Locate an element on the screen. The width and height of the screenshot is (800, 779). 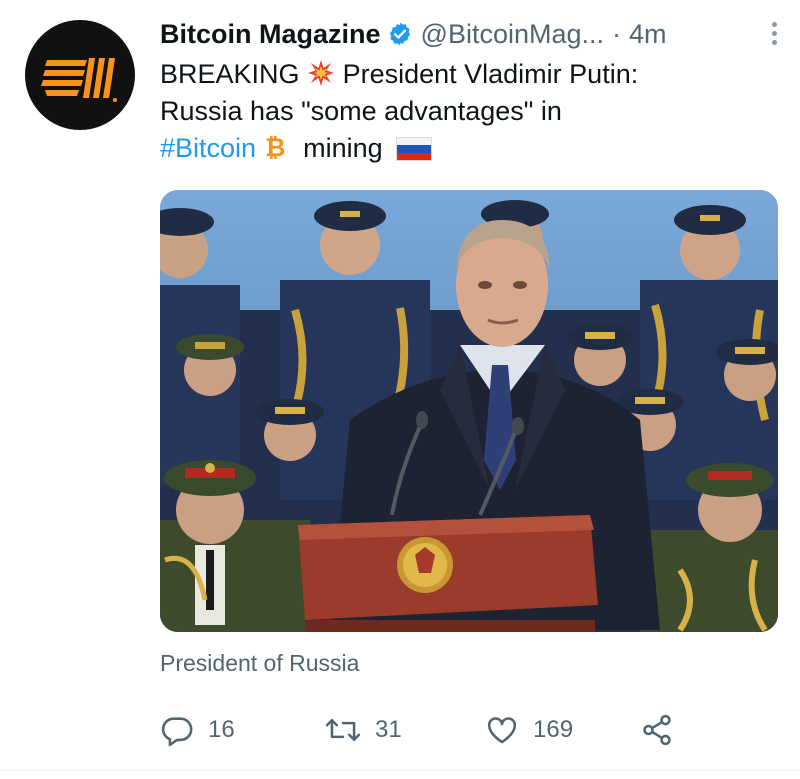
timestamp: 4m is located at coordinates (648, 34).